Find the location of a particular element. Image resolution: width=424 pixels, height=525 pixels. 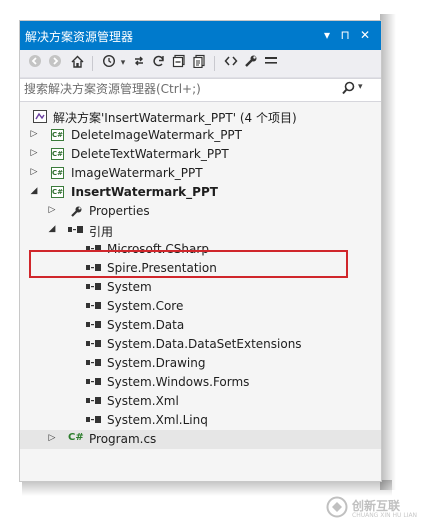

tree-item-project: ▷ C# DeleteTextWatermark_PPT is located at coordinates (200, 154).